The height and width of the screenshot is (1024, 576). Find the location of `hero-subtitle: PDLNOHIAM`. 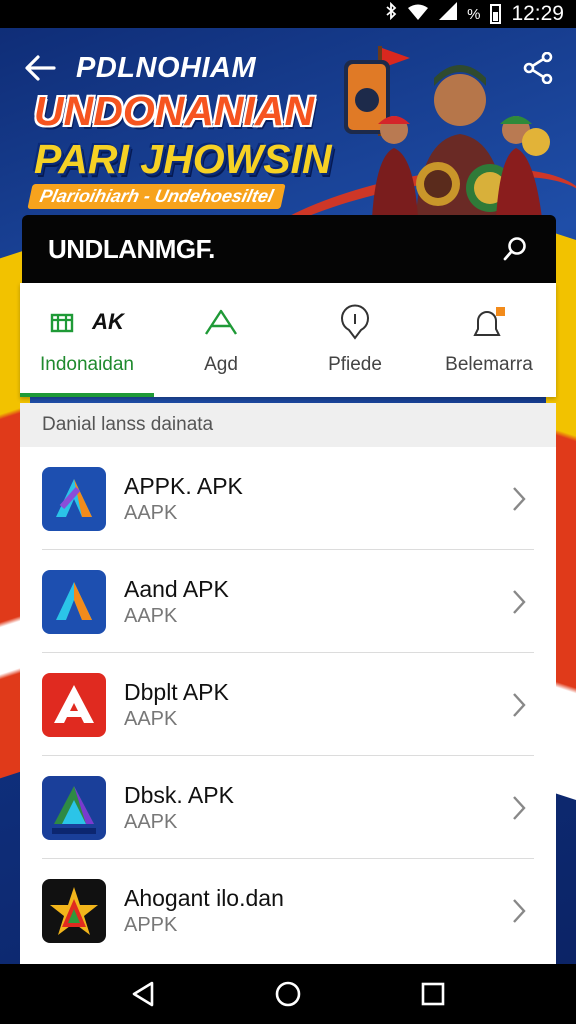

hero-subtitle: PDLNOHIAM is located at coordinates (166, 68).